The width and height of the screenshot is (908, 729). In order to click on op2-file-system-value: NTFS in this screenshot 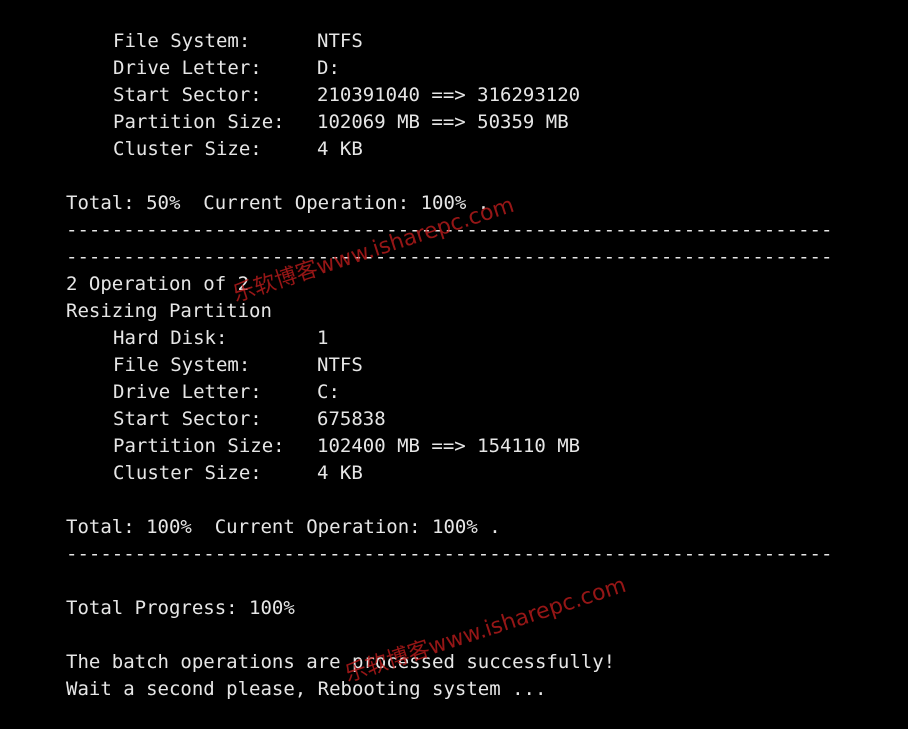, I will do `click(340, 365)`.